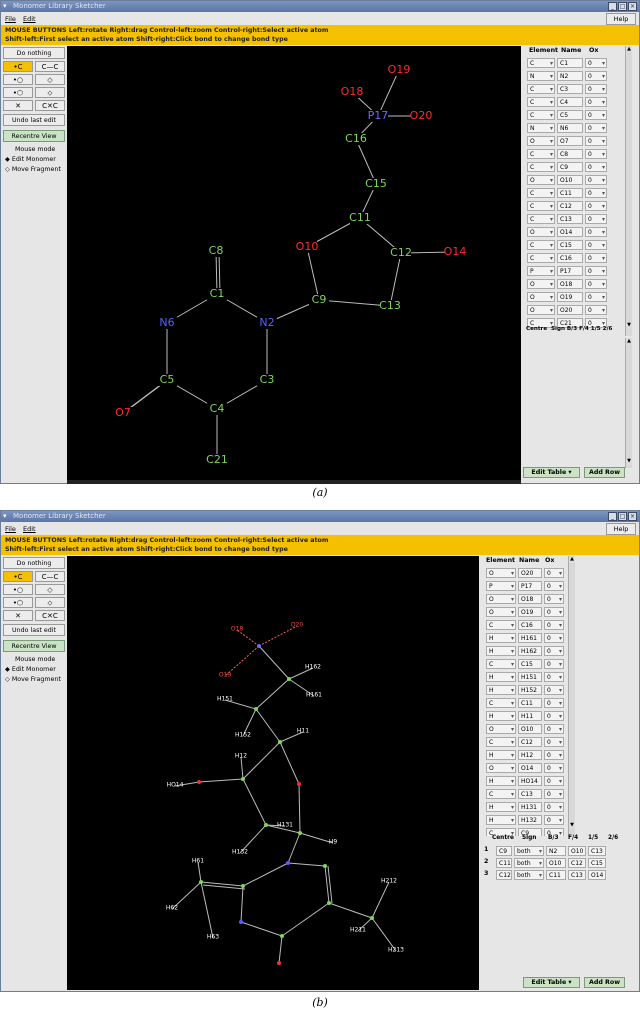  Describe the element at coordinates (530, 664) in the screenshot. I see `name-field: C15` at that location.